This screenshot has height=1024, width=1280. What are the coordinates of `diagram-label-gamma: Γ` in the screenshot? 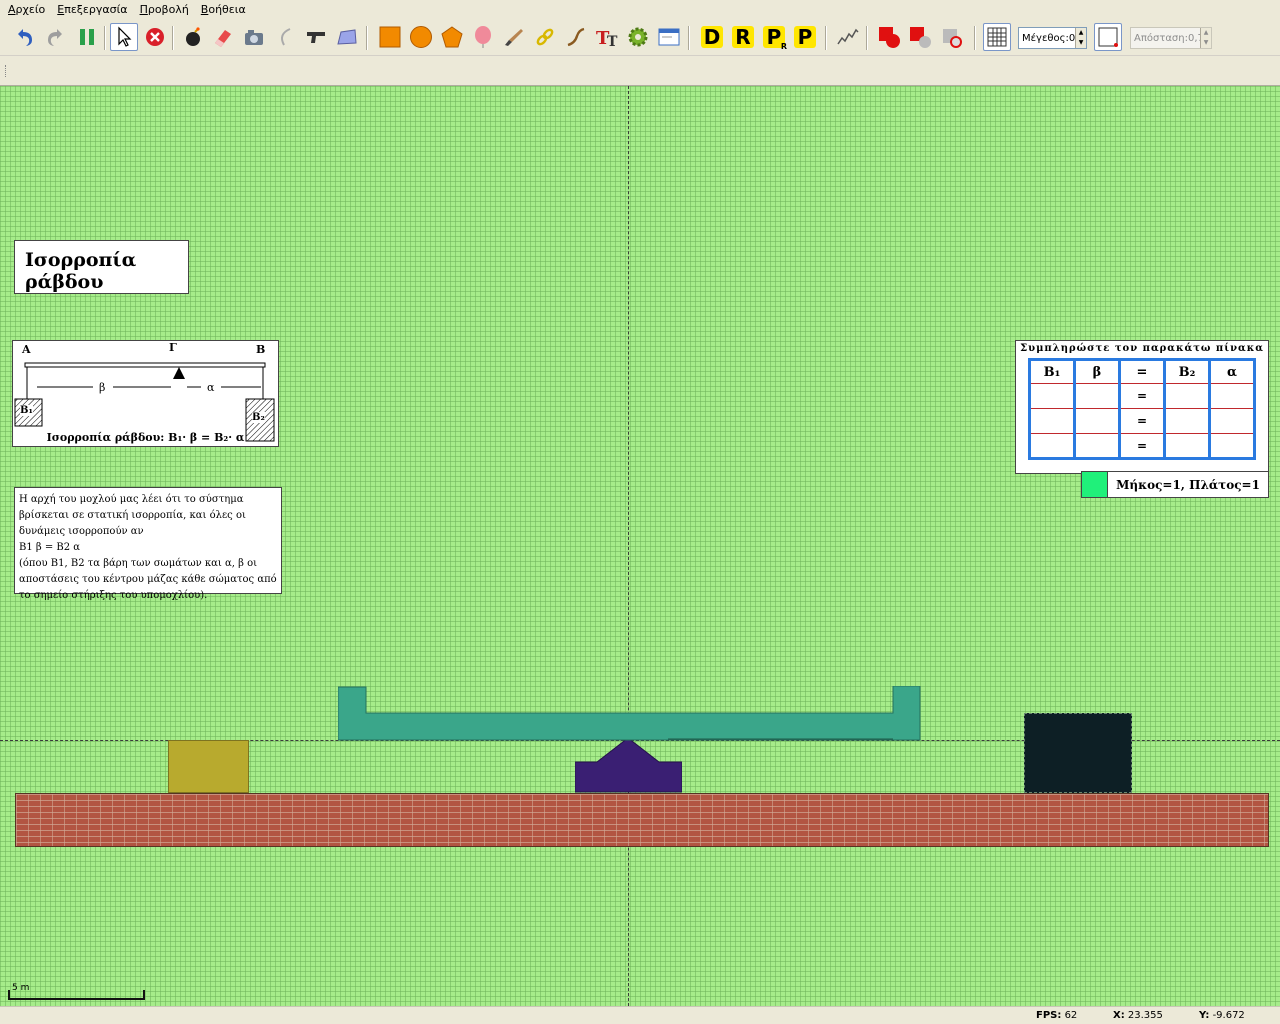 It's located at (173, 347).